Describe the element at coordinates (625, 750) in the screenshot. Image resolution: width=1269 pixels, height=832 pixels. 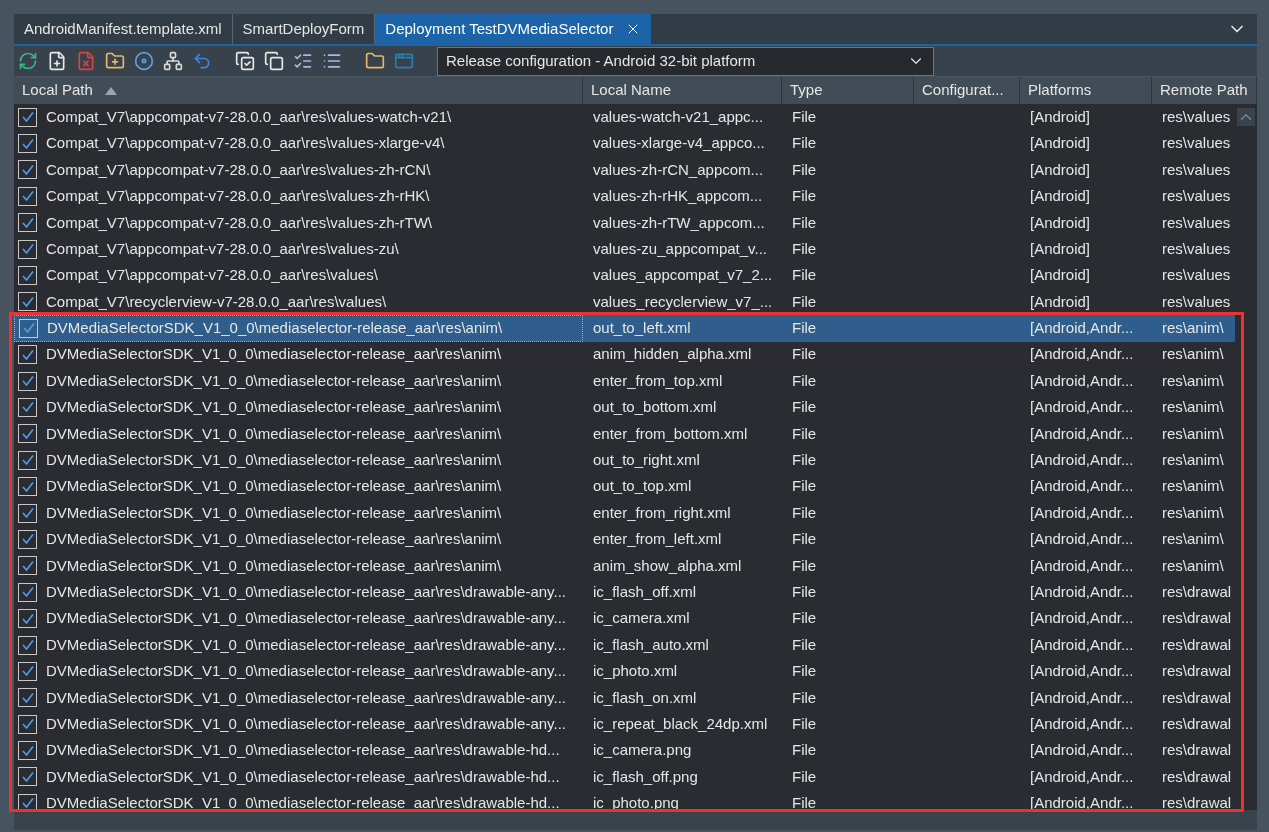
I see `table-row: DVMediaSelectorSDK_V1_0_0\mediaselector-release_aar\res\drawable-hd... ic_camera.png File [Android,Andr... res\drawal` at that location.